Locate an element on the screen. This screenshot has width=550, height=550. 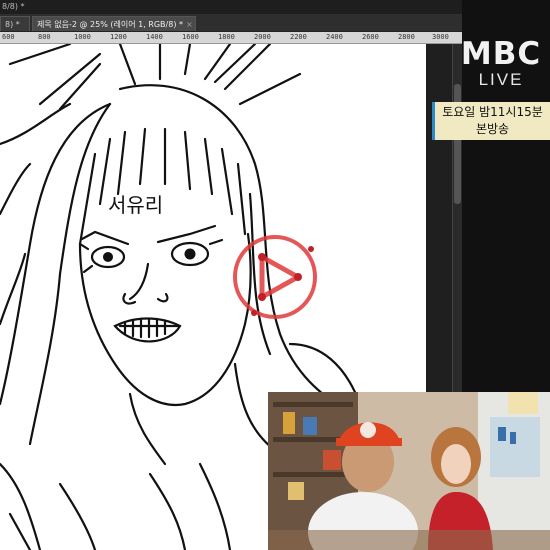
tab-document-2: 제목 없음-2 @ 25% (레이어 1, RGB/8) * × is located at coordinates (114, 23).